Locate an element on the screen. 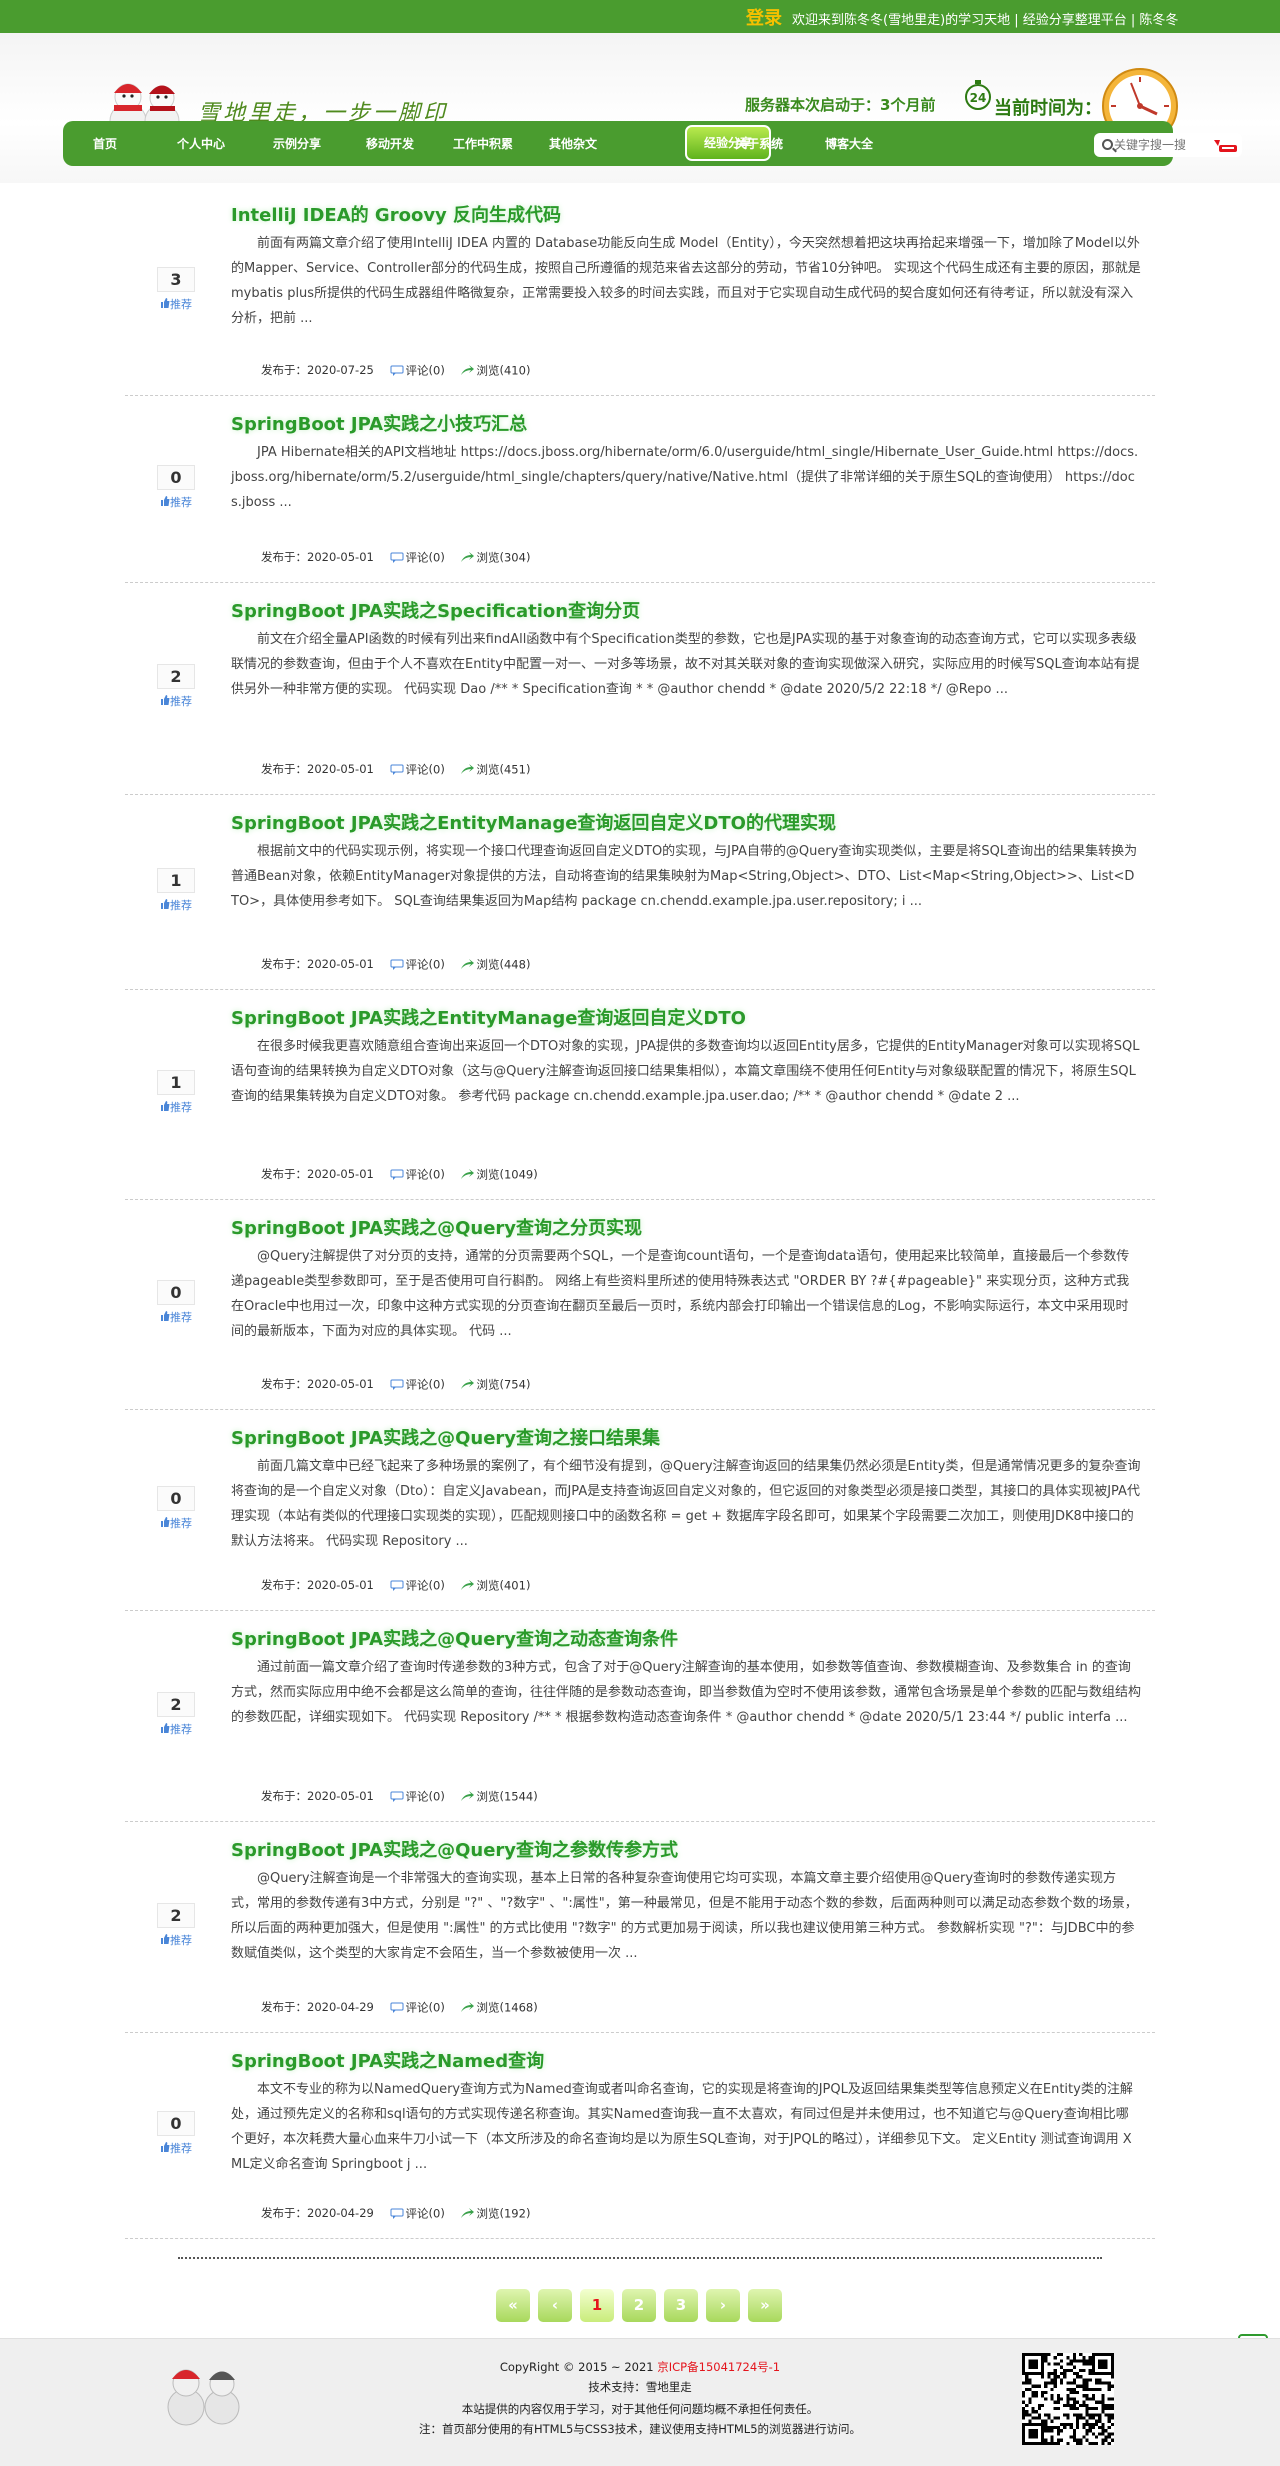  vote-count: 2 is located at coordinates (176, 676).